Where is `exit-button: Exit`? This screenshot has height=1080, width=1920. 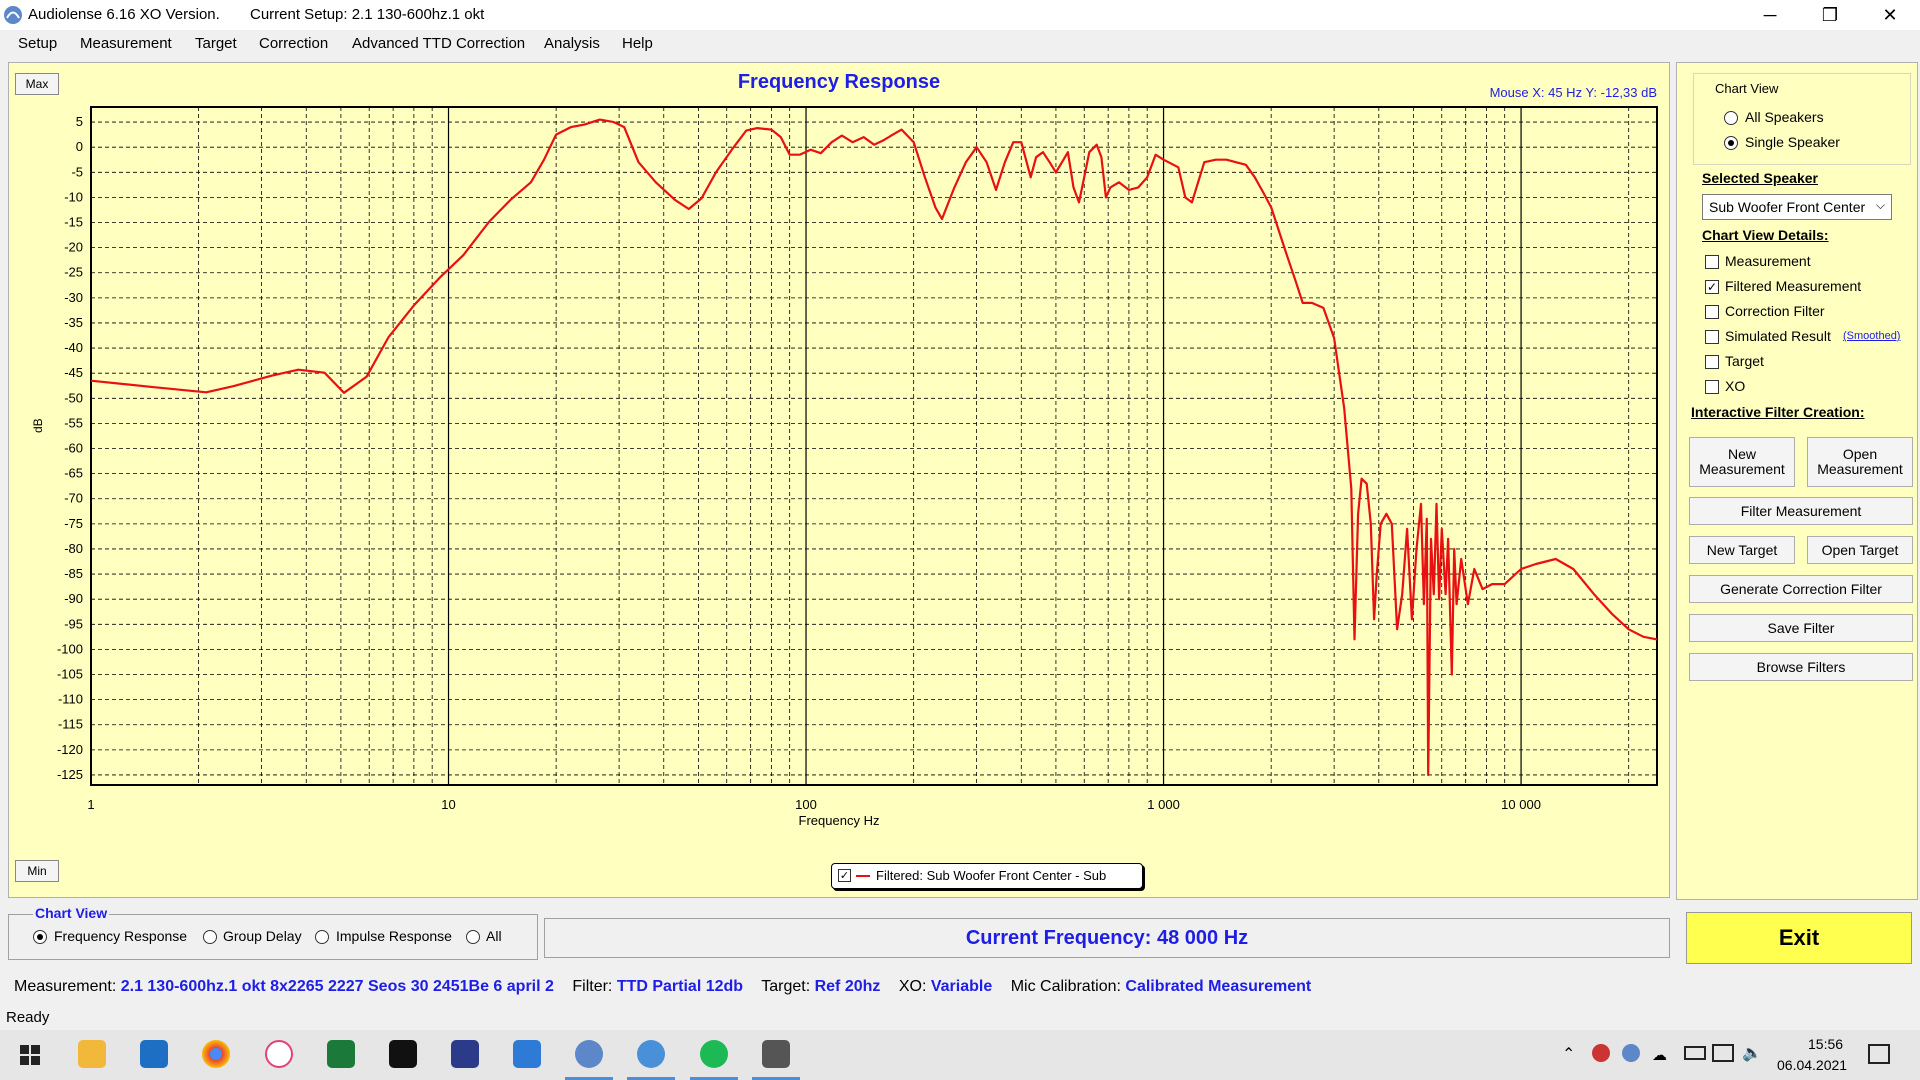 exit-button: Exit is located at coordinates (1799, 938).